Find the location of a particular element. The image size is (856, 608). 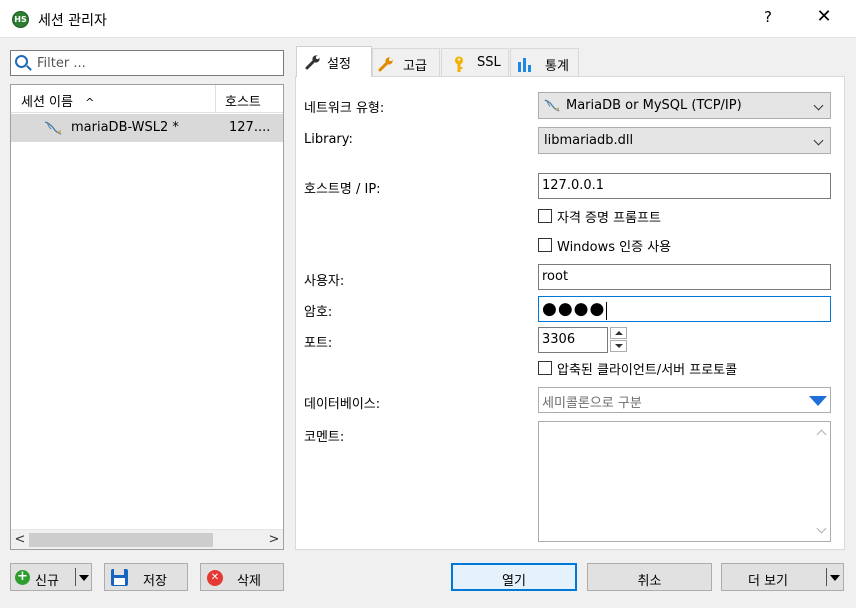

compressed-protocol-label: 압축된 클라이언트/서버 프로토콜 is located at coordinates (647, 370).